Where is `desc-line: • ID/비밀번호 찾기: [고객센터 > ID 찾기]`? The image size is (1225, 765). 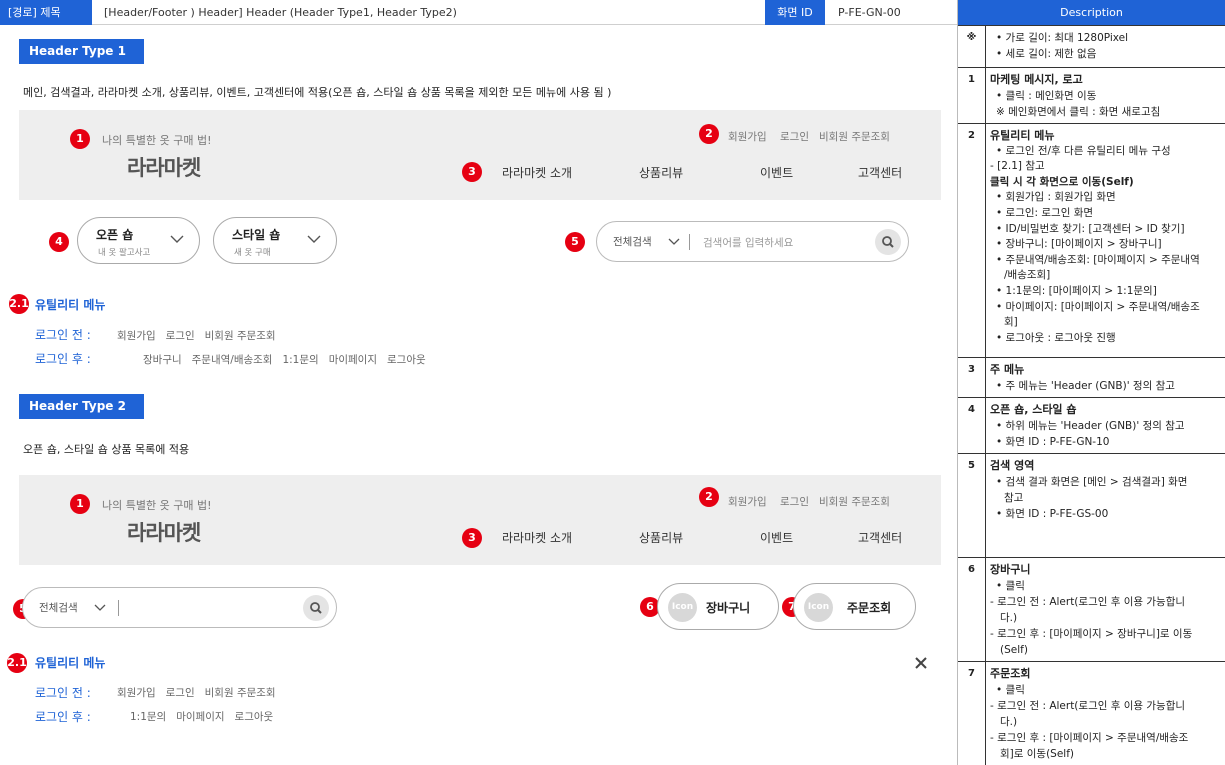 desc-line: • ID/비밀번호 찾기: [고객센터 > ID 찾기] is located at coordinates (1090, 228).